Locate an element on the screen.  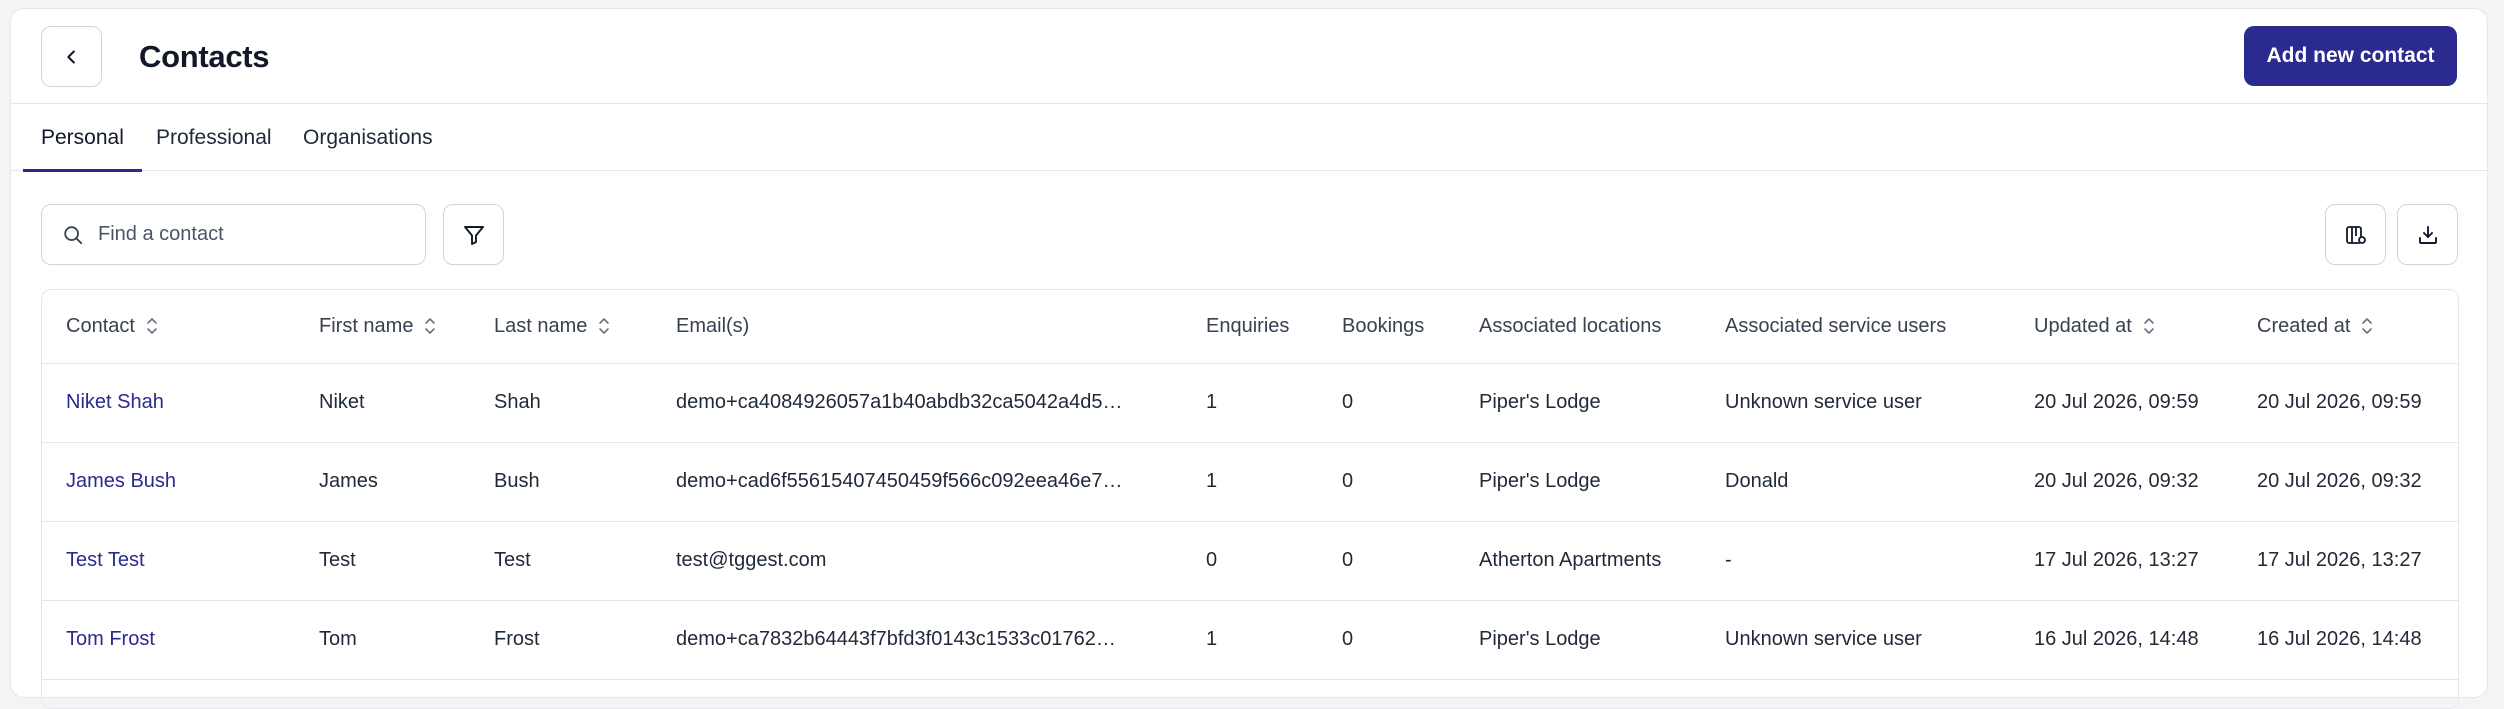
page-header: Contacts Add new contact is located at coordinates (1249, 56).